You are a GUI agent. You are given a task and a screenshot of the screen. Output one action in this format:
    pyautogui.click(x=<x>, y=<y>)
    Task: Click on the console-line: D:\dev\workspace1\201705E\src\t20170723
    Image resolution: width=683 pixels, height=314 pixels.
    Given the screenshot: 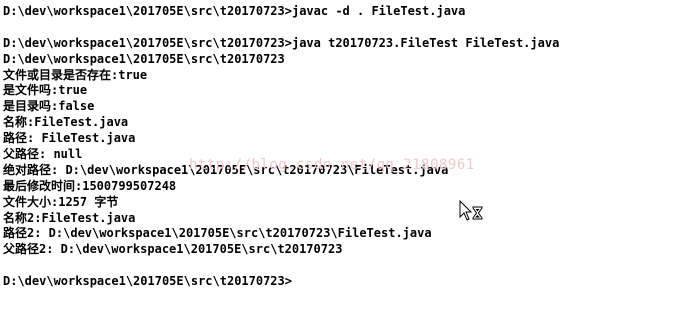 What is the action you would take?
    pyautogui.click(x=144, y=58)
    